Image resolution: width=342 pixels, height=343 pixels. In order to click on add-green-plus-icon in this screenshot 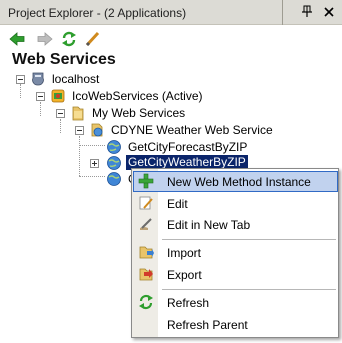, I will do `click(146, 181)`.